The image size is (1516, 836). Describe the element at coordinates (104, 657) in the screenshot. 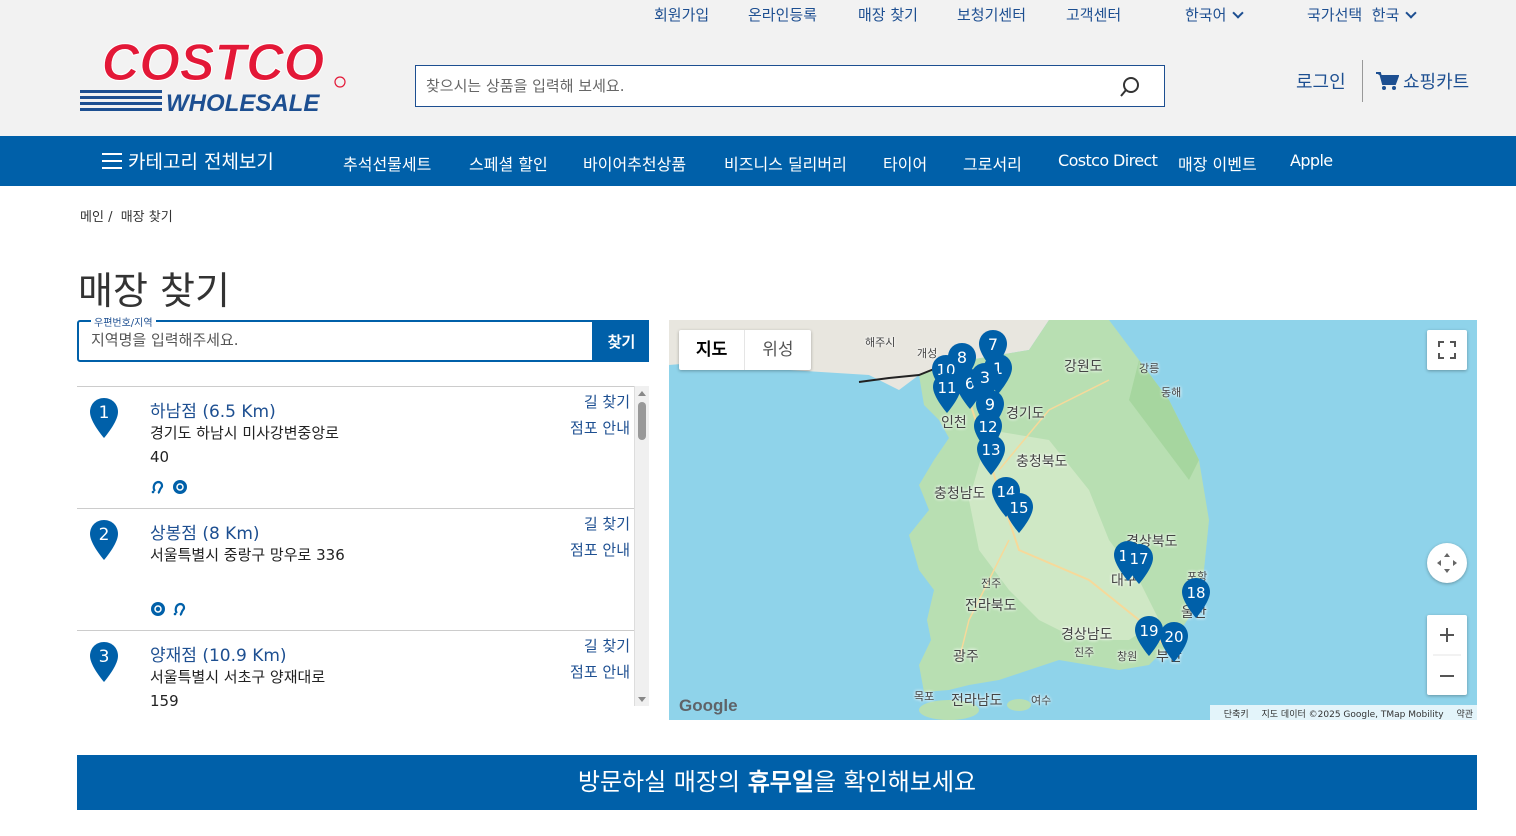

I see `store-number: 3` at that location.